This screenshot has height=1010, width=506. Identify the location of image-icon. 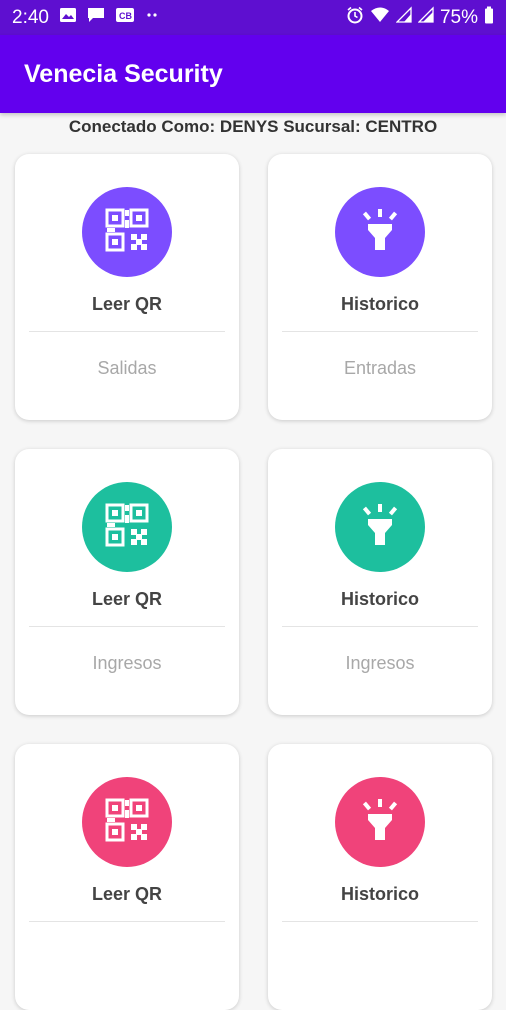
(68, 18).